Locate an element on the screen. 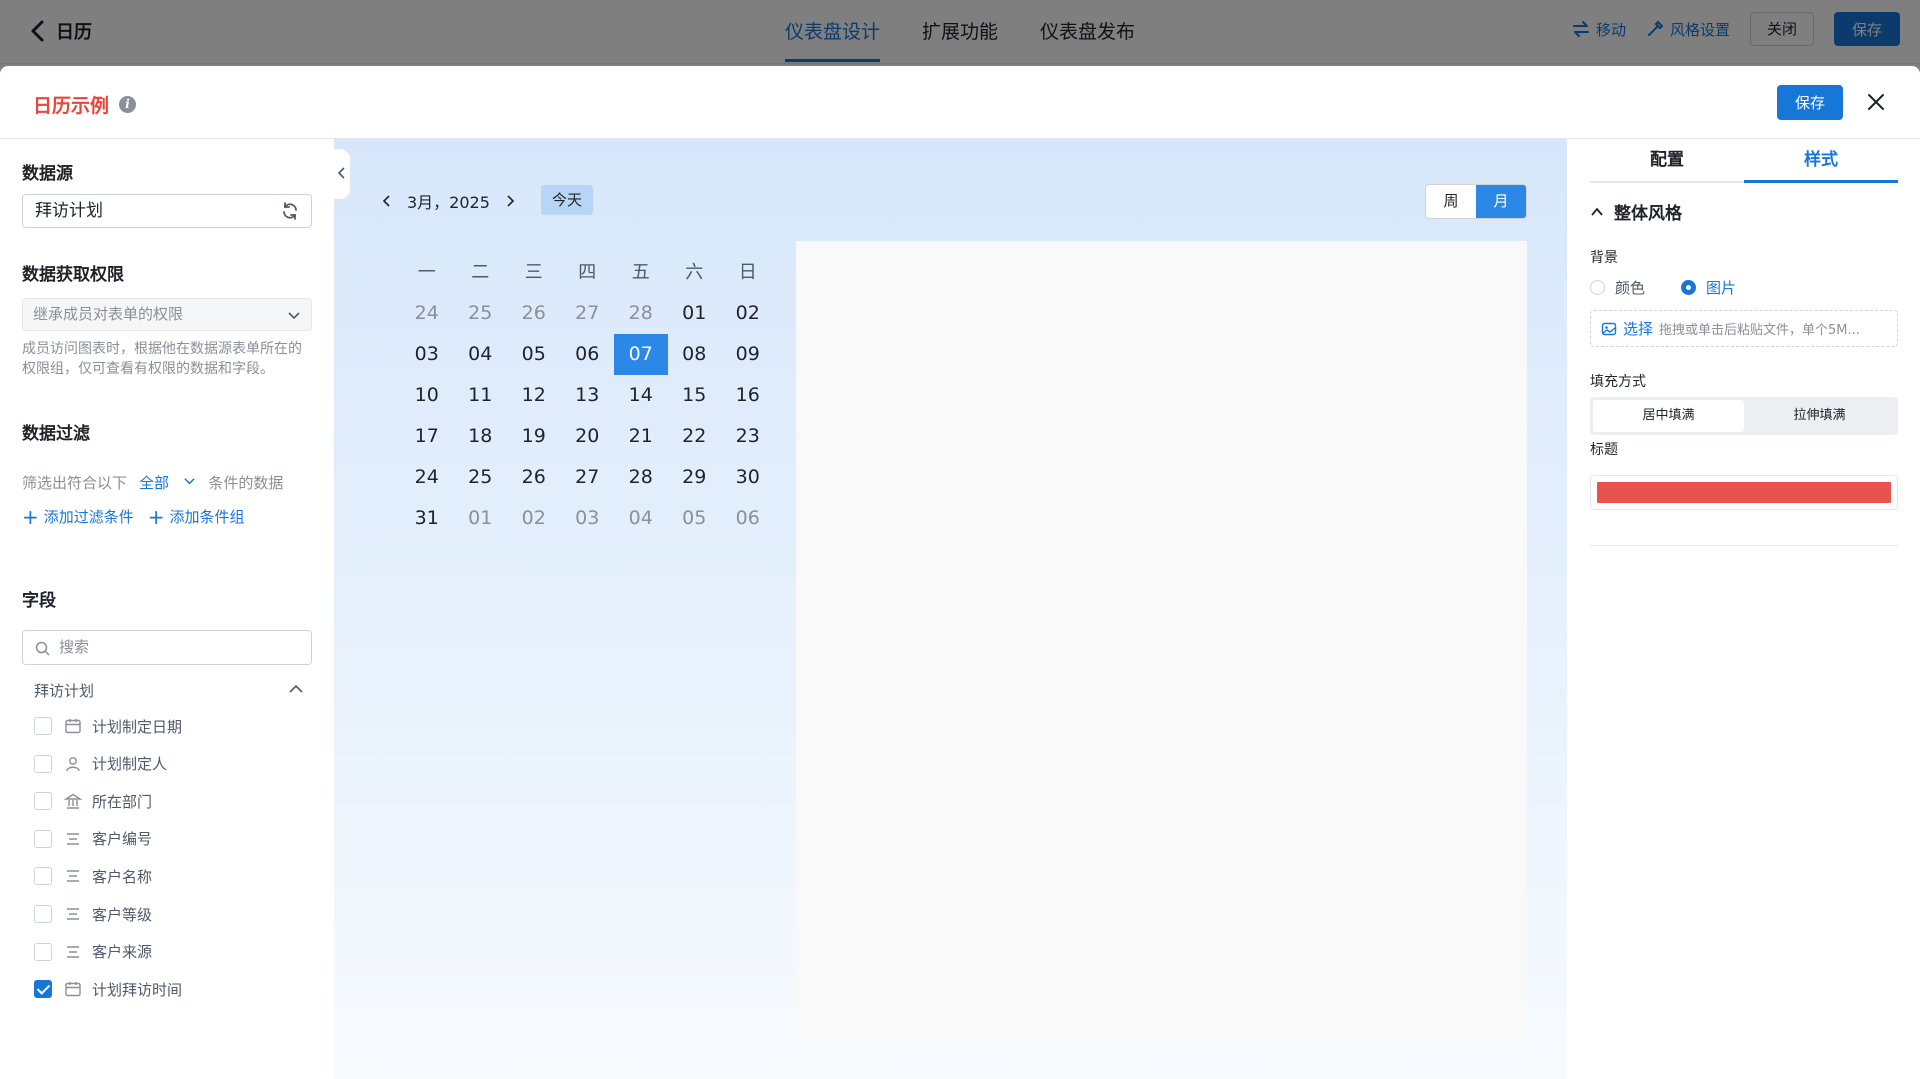 Image resolution: width=1920 pixels, height=1079 pixels. calendar-day: 17 is located at coordinates (427, 436).